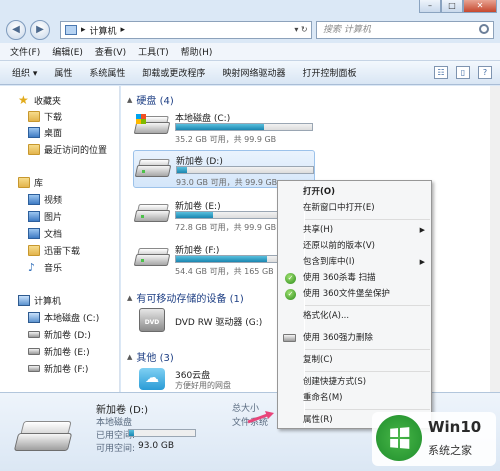 The height and width of the screenshot is (471, 500). Describe the element at coordinates (450, 450) in the screenshot. I see `watermark-subtitle: 系统之家` at that location.